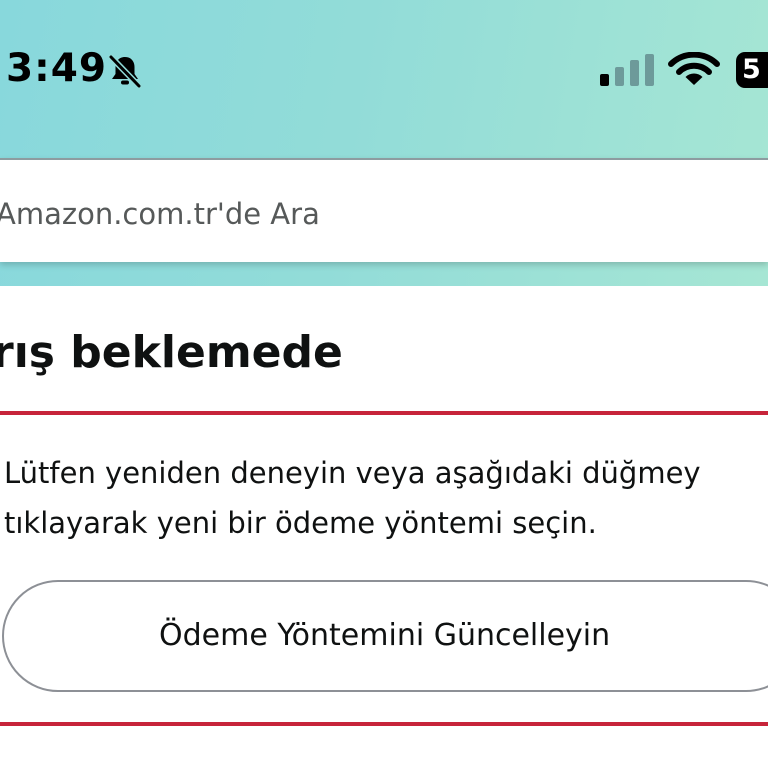  I want to click on search-input, so click(378, 214).